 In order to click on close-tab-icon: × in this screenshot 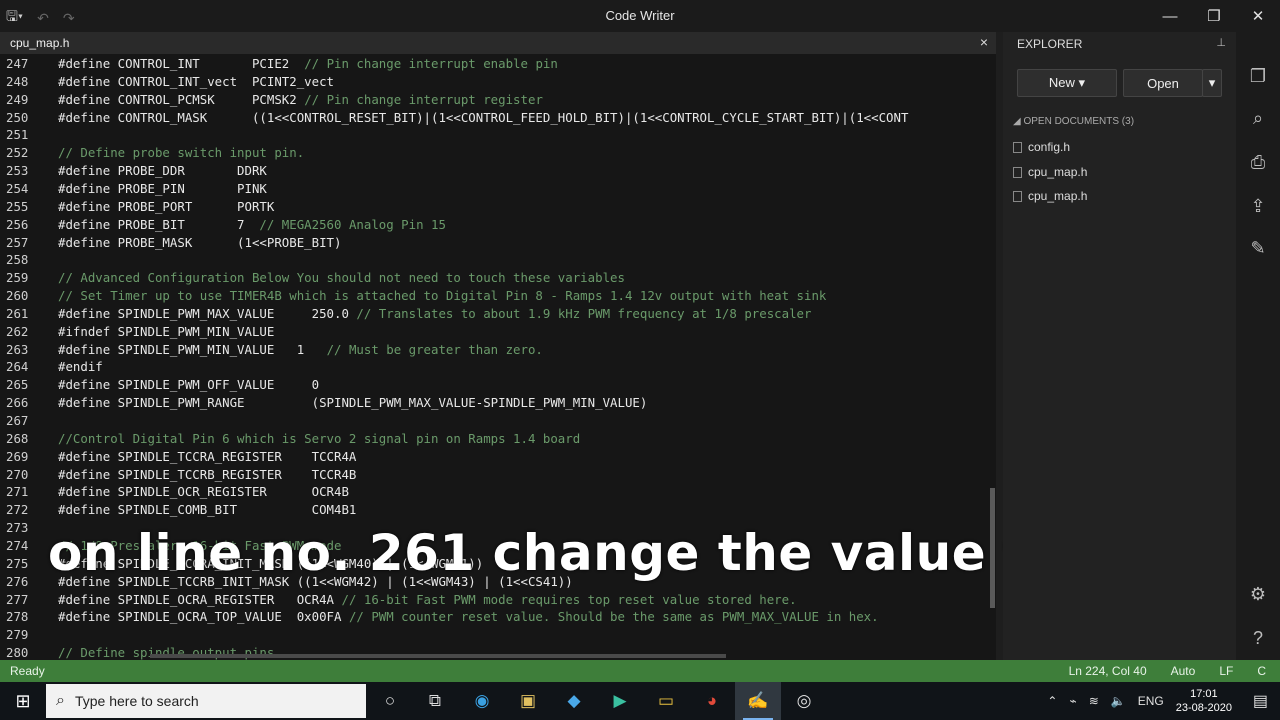, I will do `click(984, 42)`.